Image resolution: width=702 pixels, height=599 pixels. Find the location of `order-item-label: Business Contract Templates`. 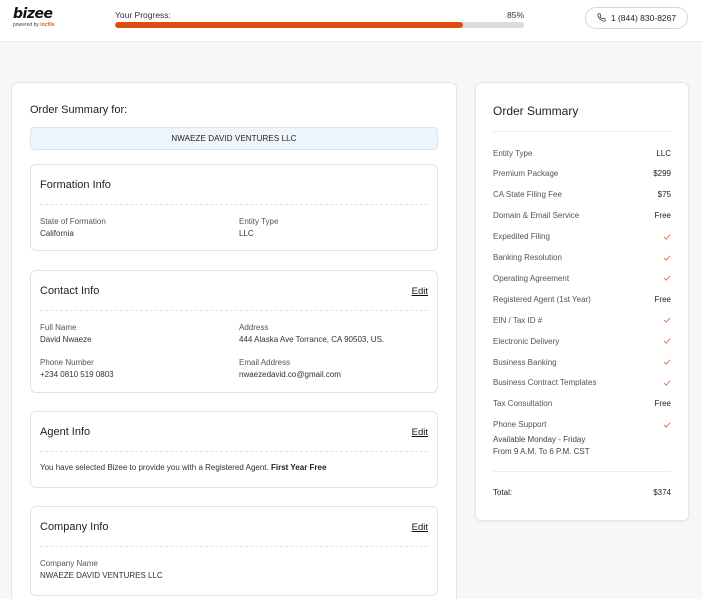

order-item-label: Business Contract Templates is located at coordinates (545, 383).